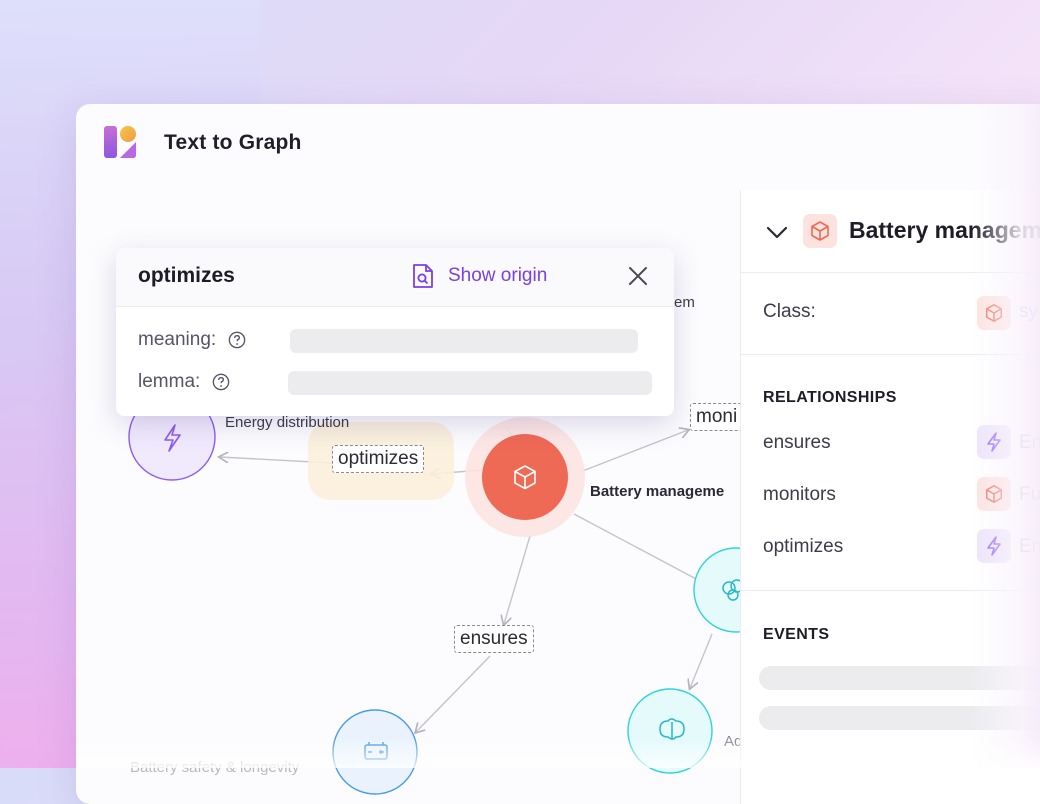 This screenshot has height=804, width=1040. What do you see at coordinates (470, 383) in the screenshot?
I see `lemma-skeleton` at bounding box center [470, 383].